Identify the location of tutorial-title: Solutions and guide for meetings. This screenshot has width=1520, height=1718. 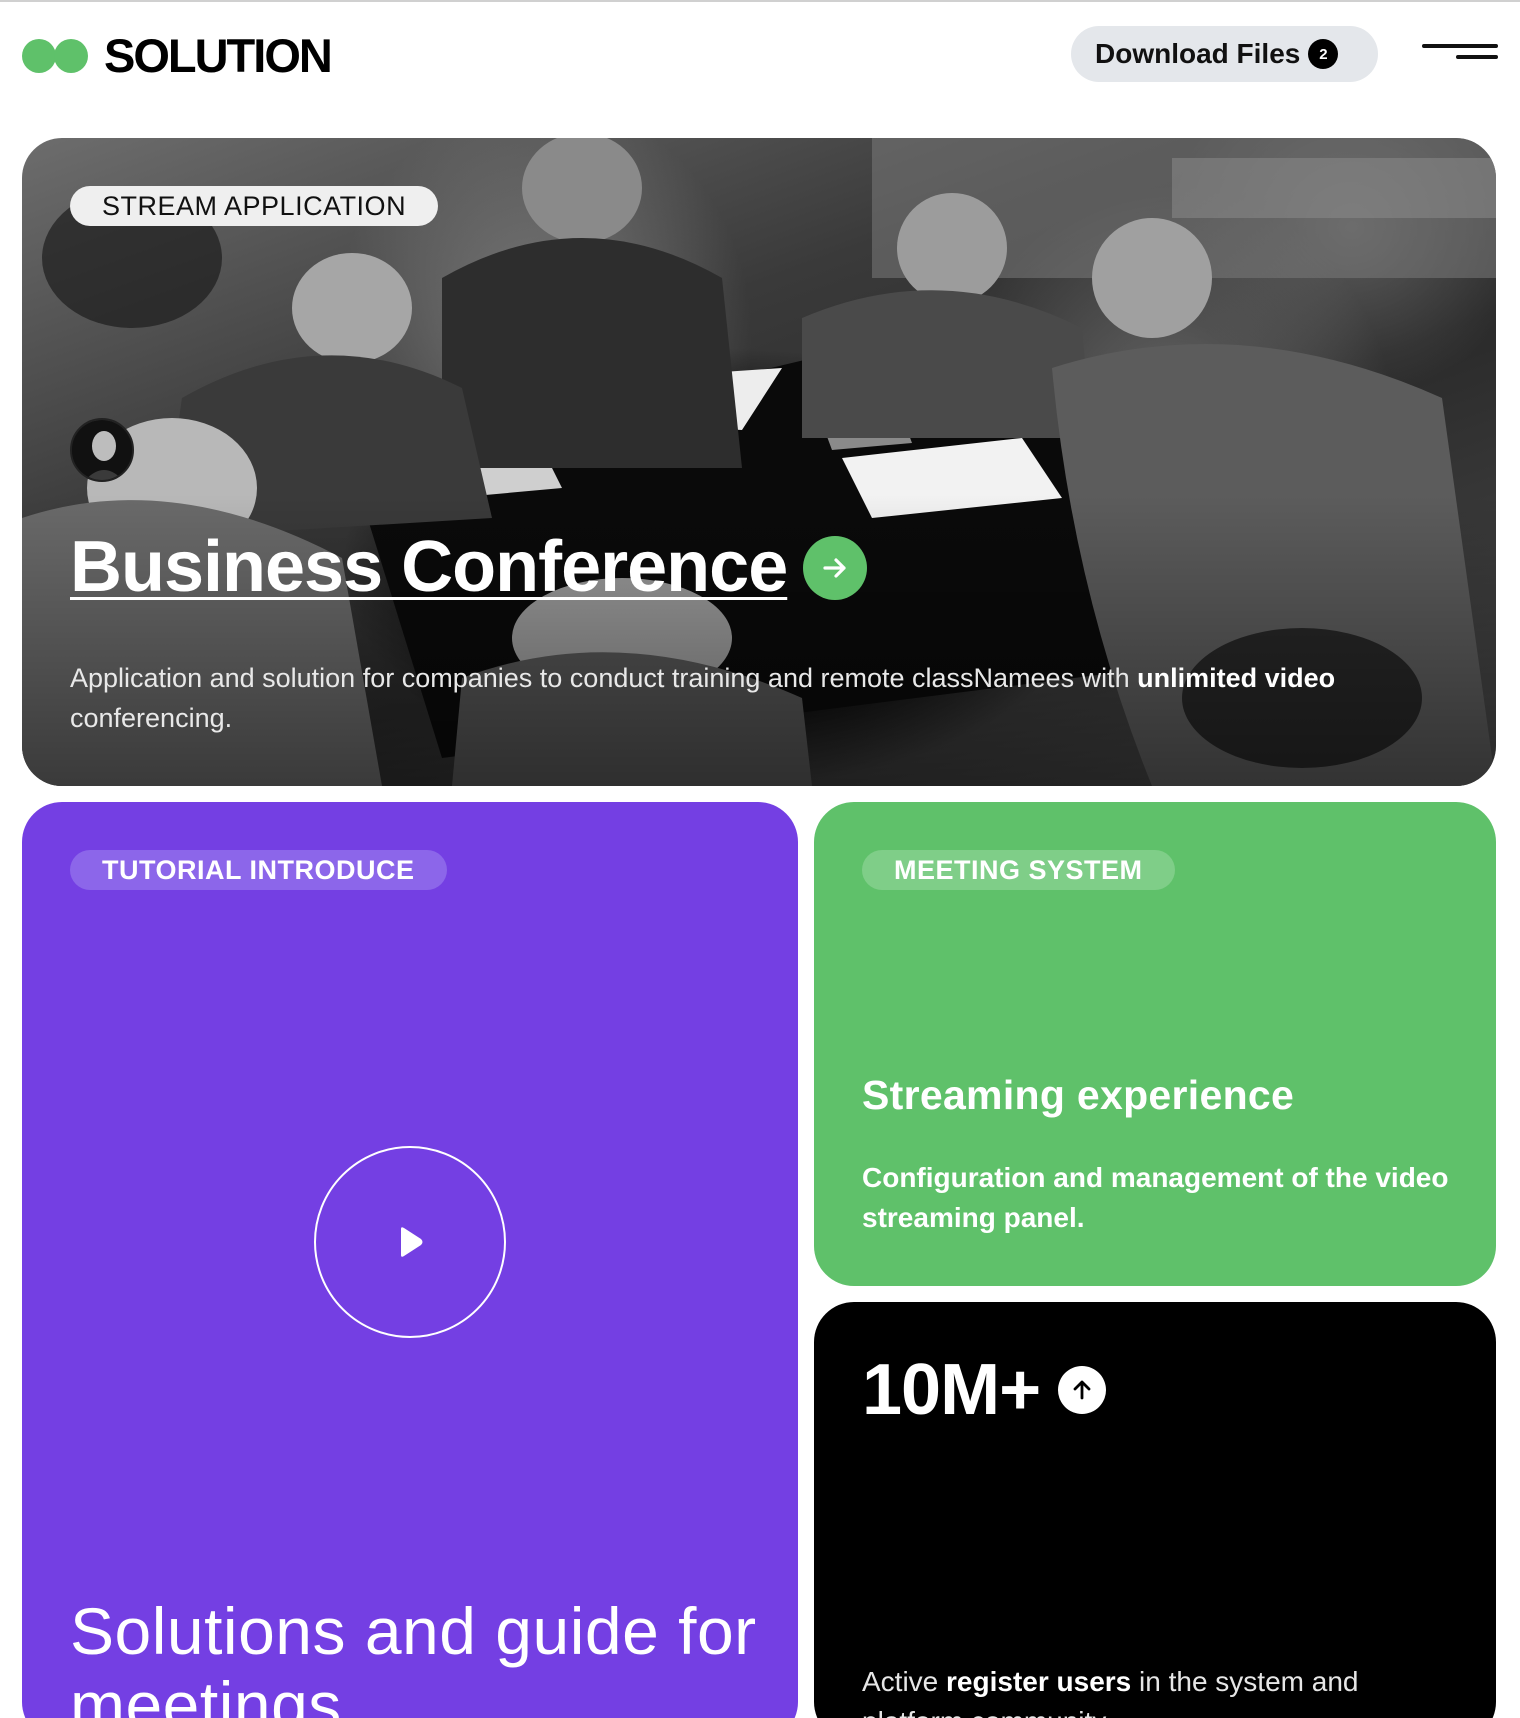
(413, 1656).